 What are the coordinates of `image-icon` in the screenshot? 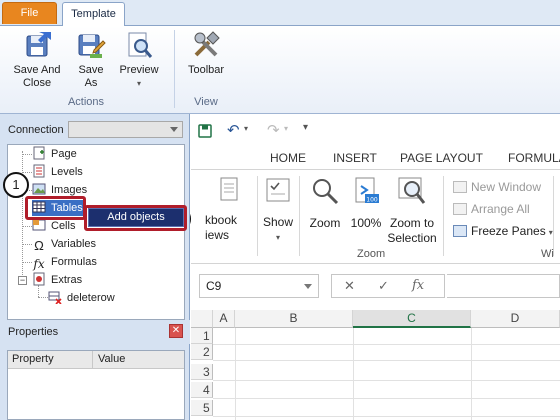 It's located at (39, 189).